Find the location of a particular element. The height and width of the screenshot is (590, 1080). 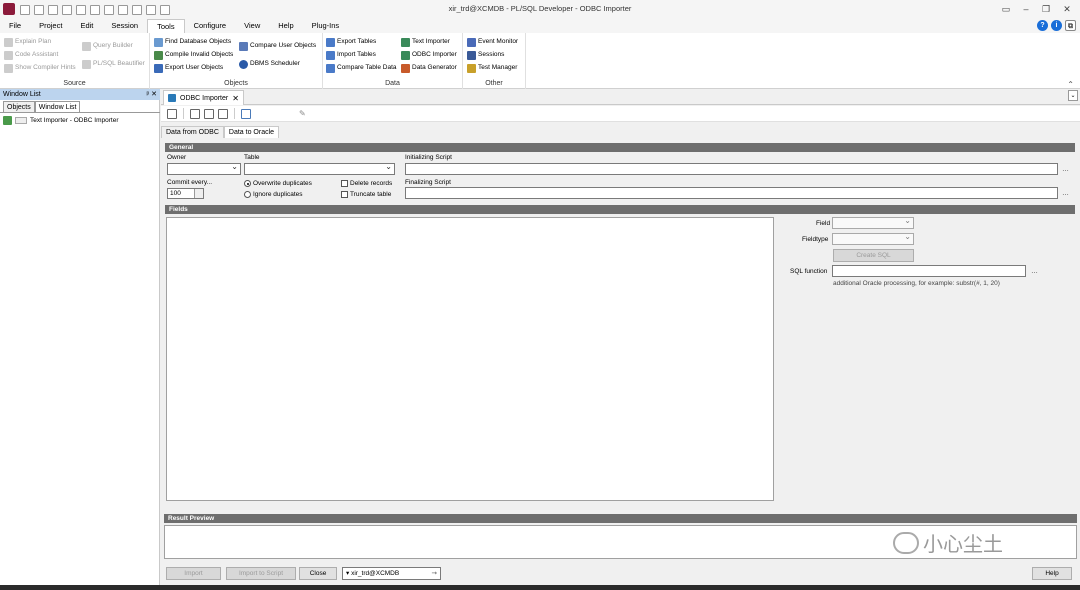

create-sql-button: Create SQL is located at coordinates (873, 255).